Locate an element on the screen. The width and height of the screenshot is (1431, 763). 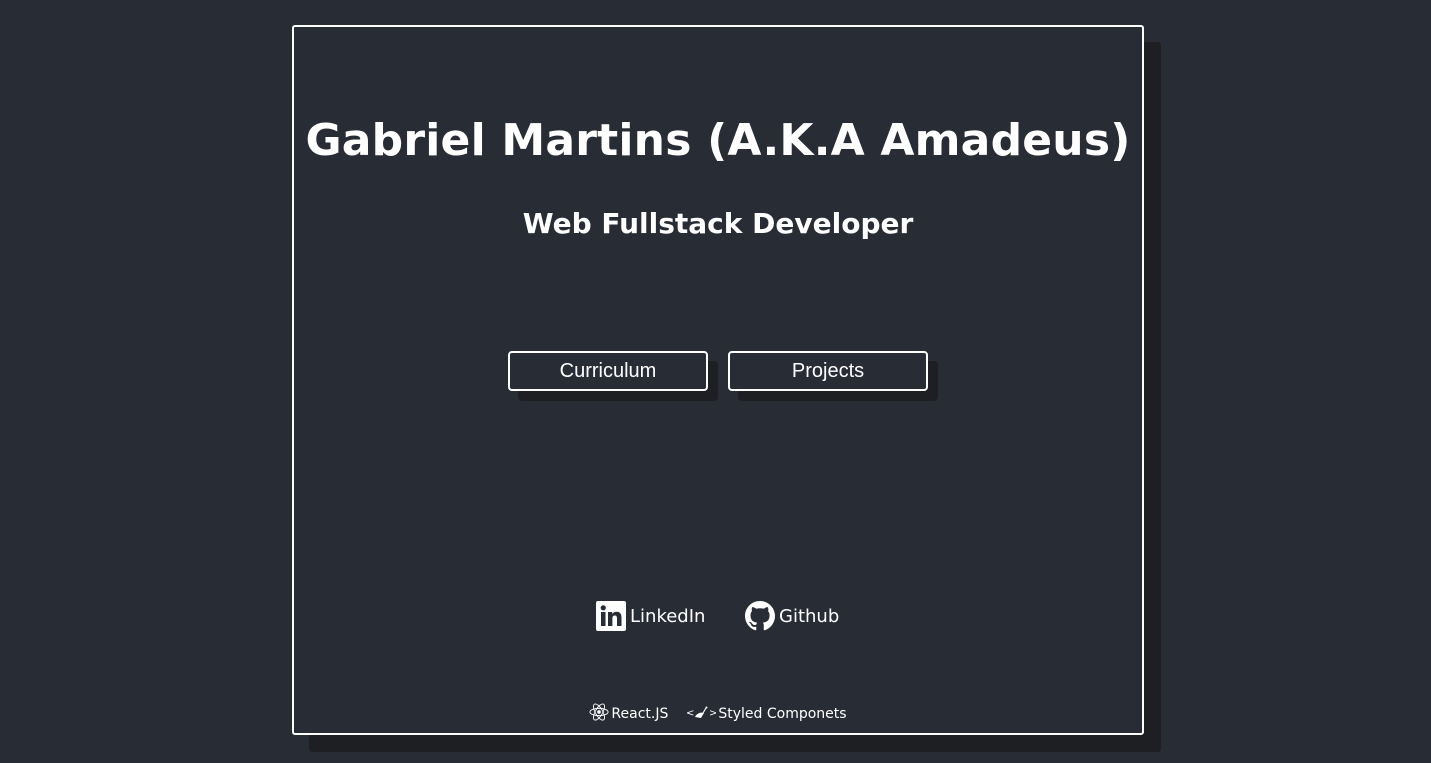
github-icon is located at coordinates (760, 616).